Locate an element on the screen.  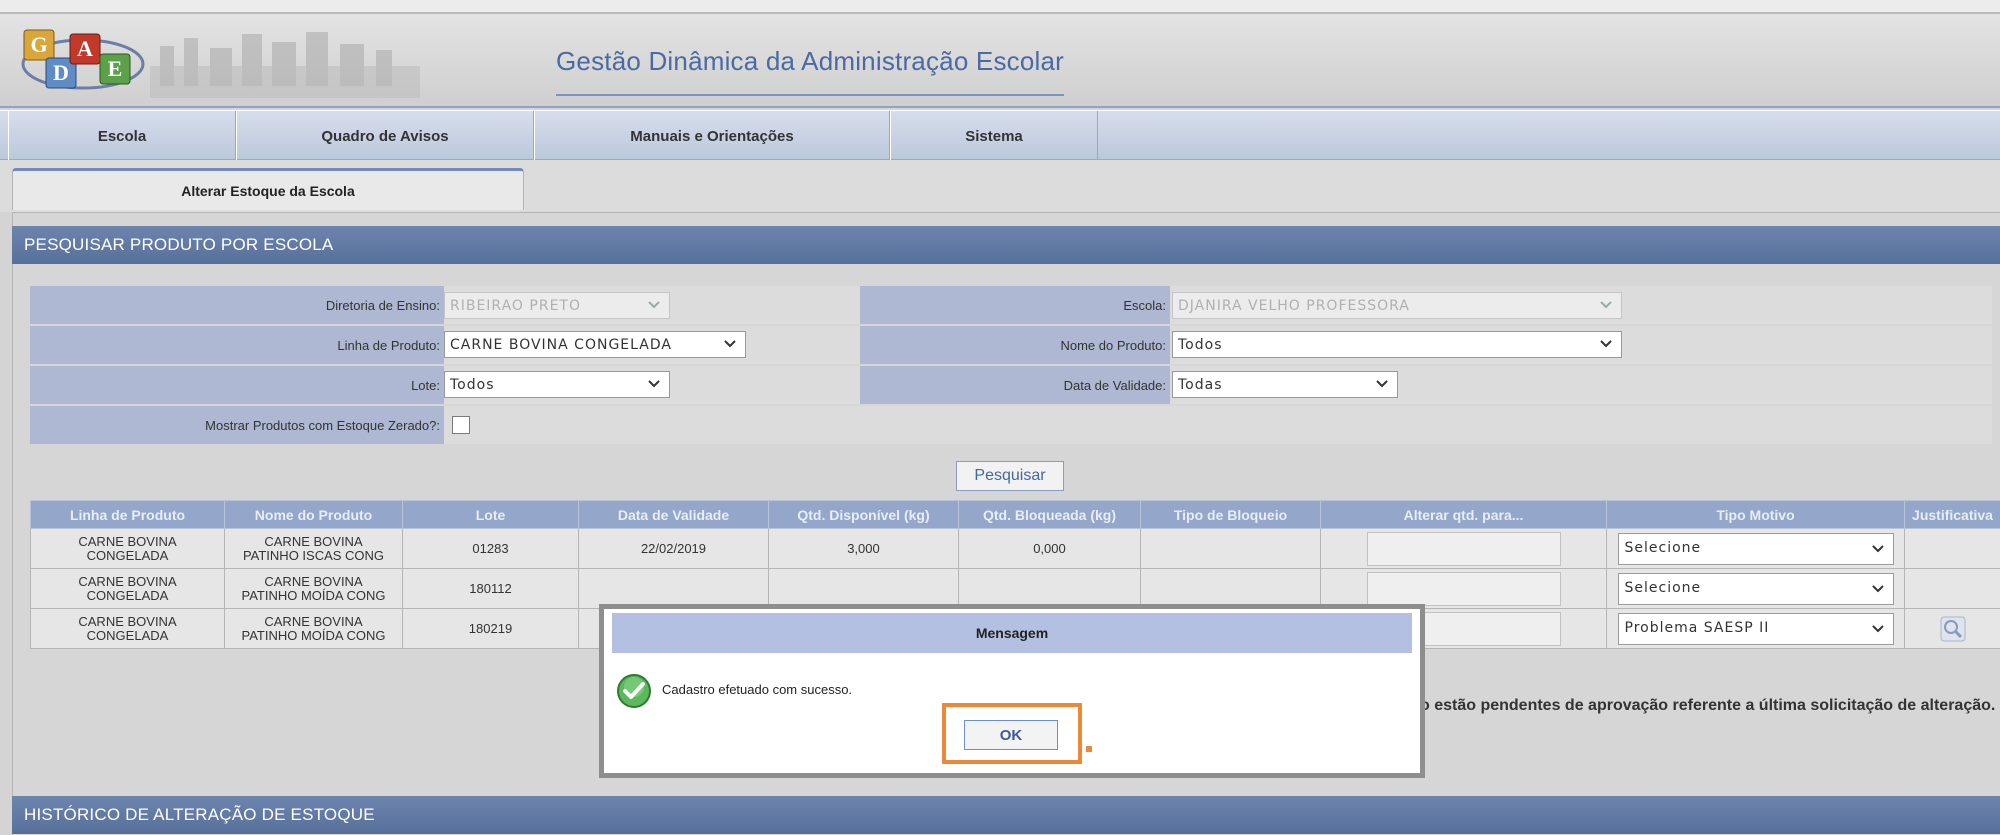
menu-item-quadro-de-avisos: Quadro de Avisos is located at coordinates (385, 136).